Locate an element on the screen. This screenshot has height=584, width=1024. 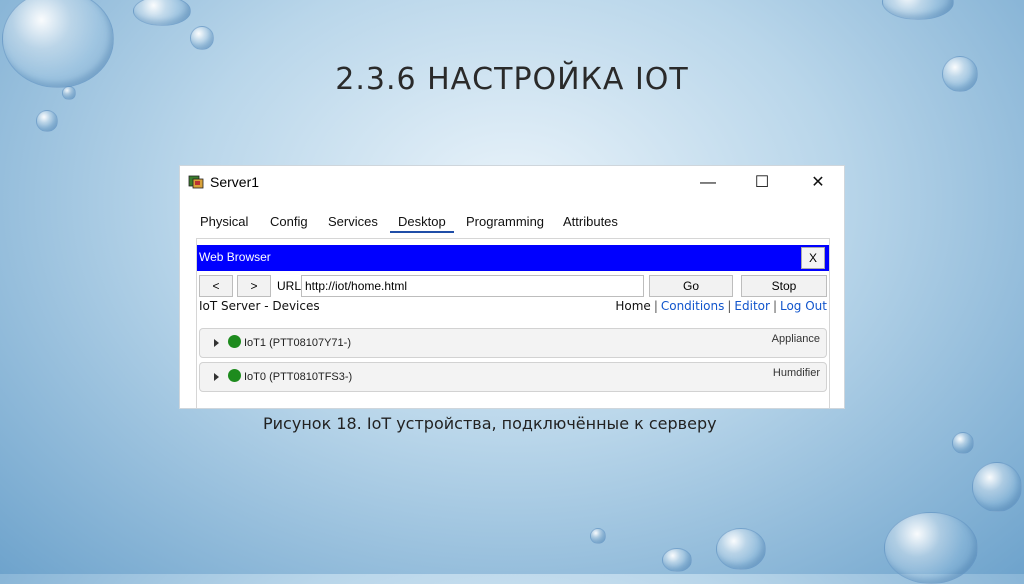
tab-programming: Programming is located at coordinates (505, 221).